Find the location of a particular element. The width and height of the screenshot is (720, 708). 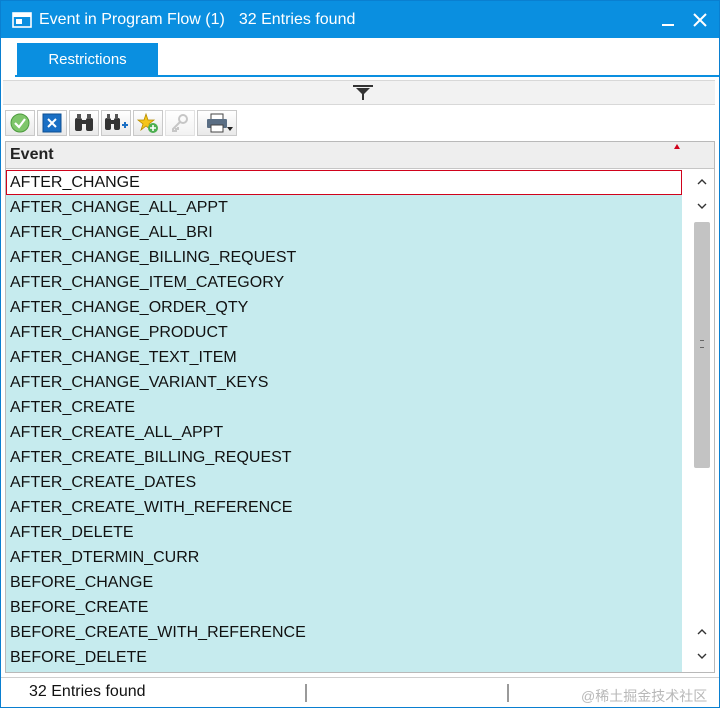

column-header-event: Event is located at coordinates (360, 155).